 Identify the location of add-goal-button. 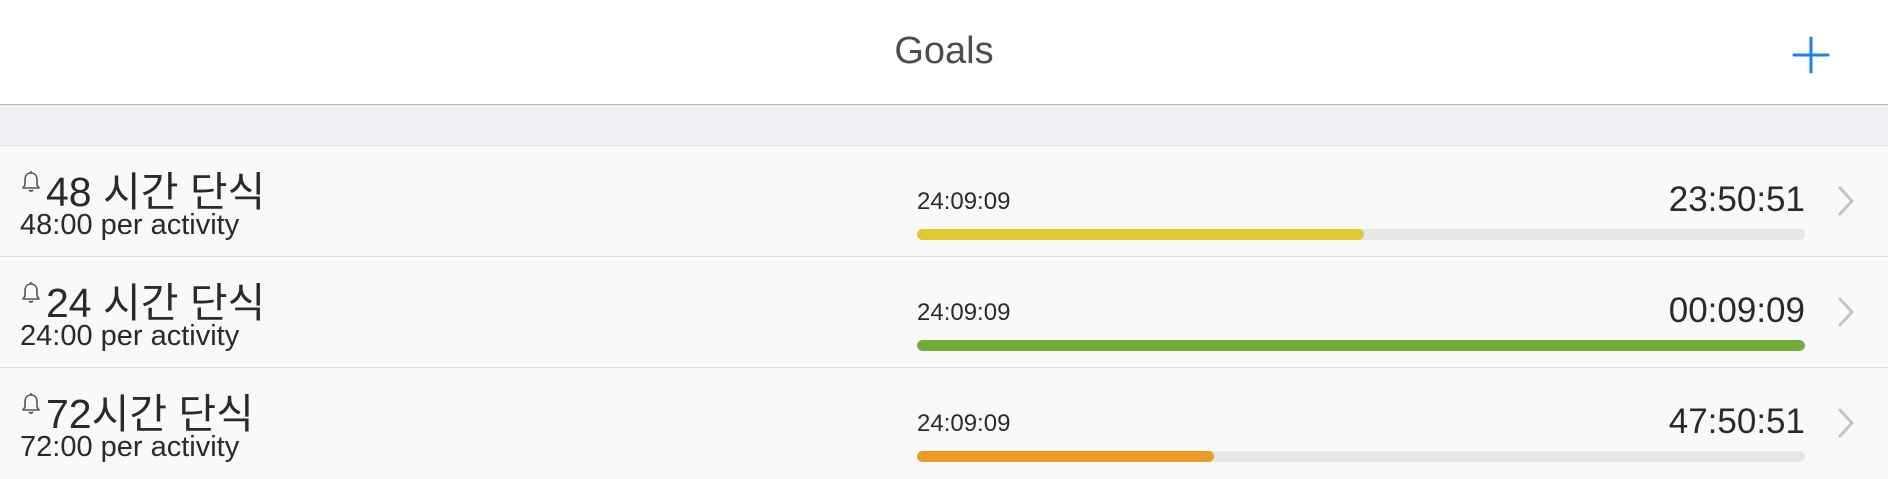
(1811, 55).